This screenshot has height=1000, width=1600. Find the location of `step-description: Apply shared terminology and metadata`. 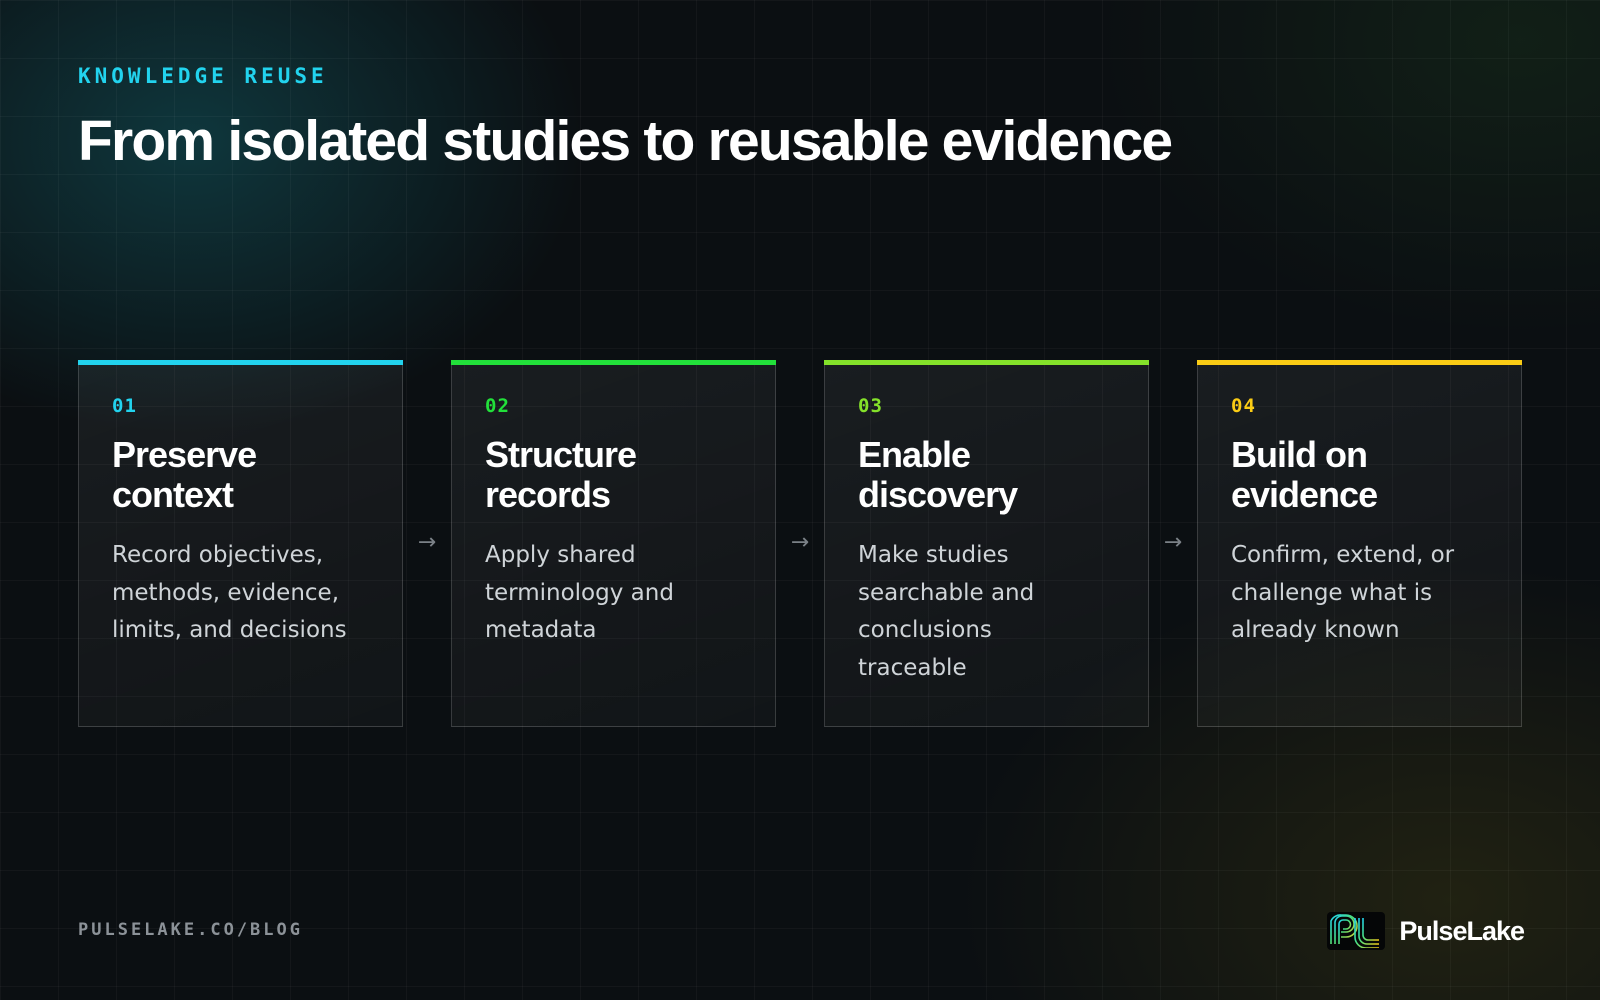

step-description: Apply shared terminology and metadata is located at coordinates (614, 593).